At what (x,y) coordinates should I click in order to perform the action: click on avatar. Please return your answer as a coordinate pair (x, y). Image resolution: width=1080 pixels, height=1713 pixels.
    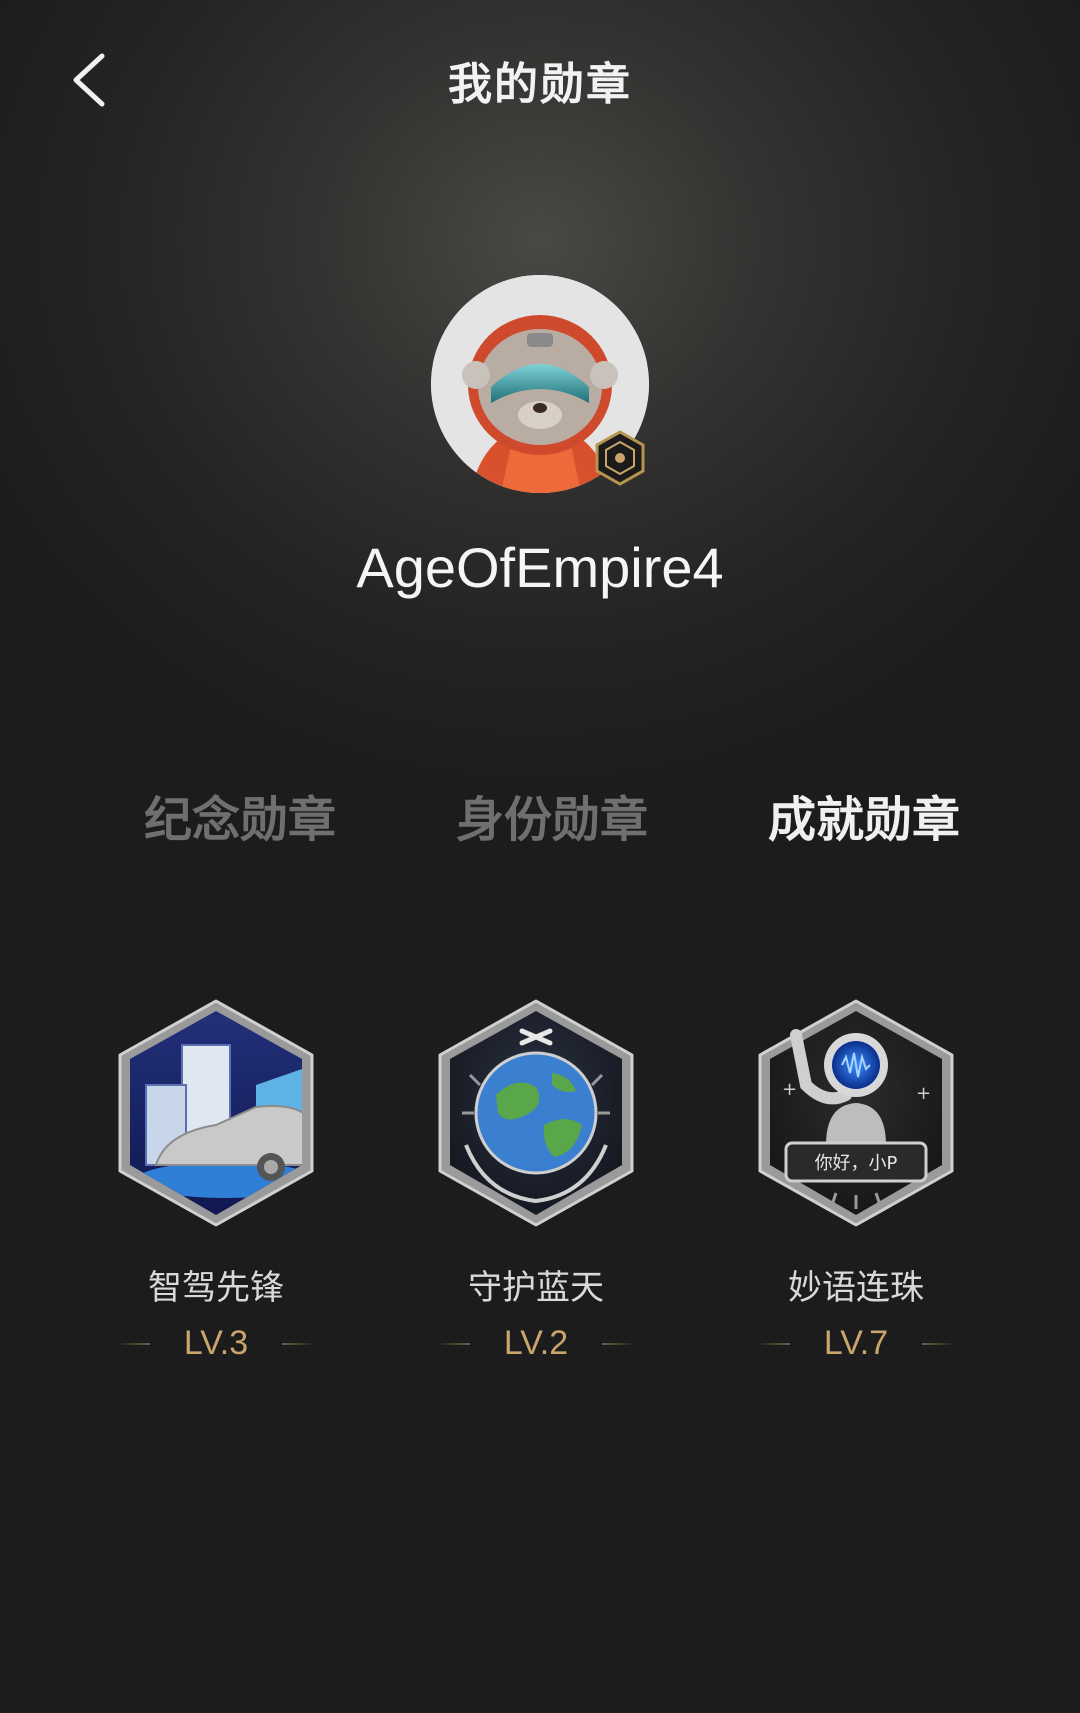
    Looking at the image, I should click on (540, 384).